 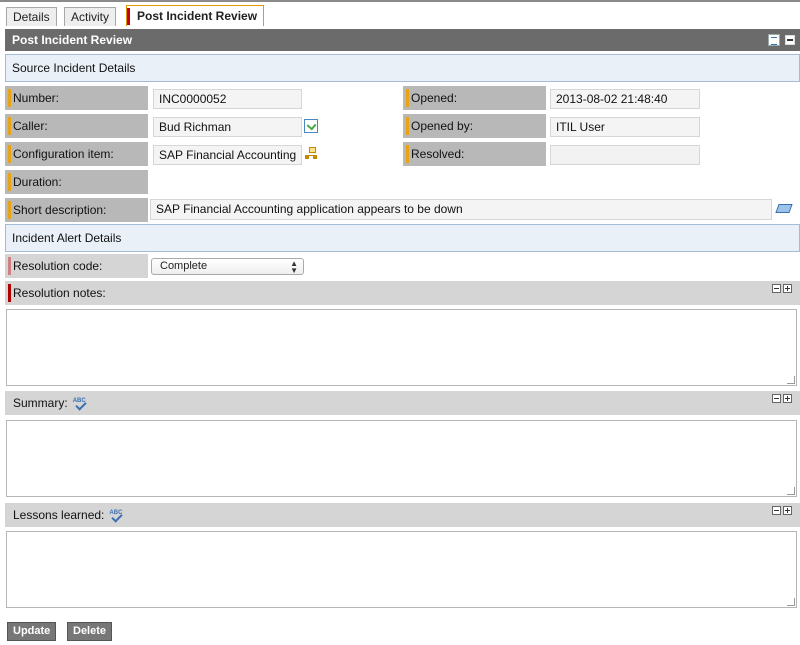 What do you see at coordinates (625, 127) in the screenshot?
I see `opened-by-field: ITIL User` at bounding box center [625, 127].